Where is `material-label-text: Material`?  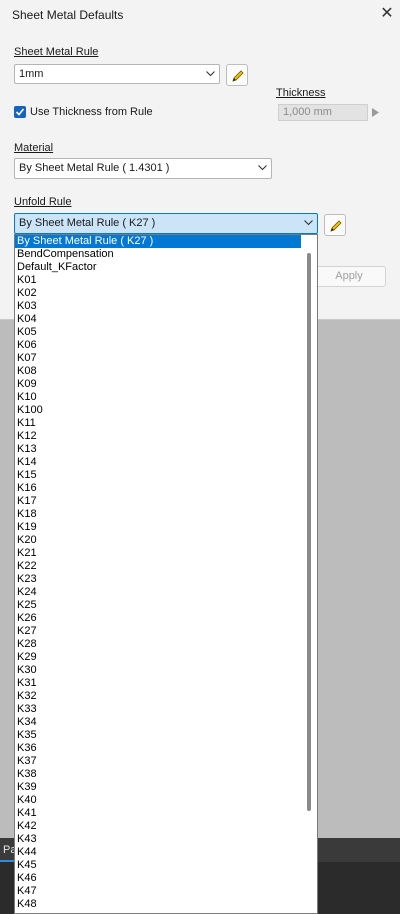 material-label-text: Material is located at coordinates (34, 148).